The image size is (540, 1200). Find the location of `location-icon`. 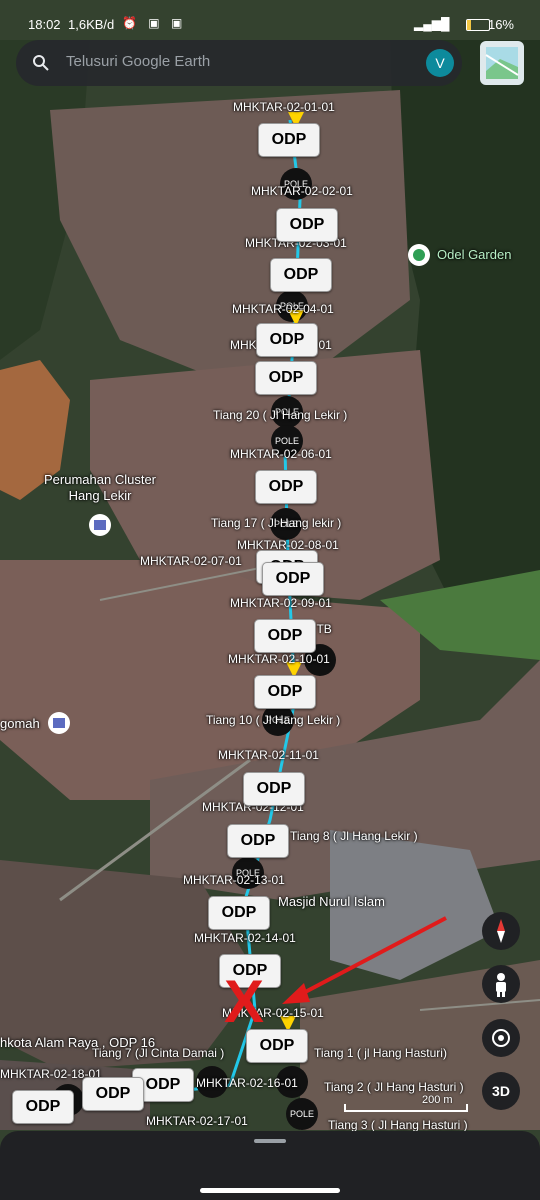

location-icon is located at coordinates (501, 1038).